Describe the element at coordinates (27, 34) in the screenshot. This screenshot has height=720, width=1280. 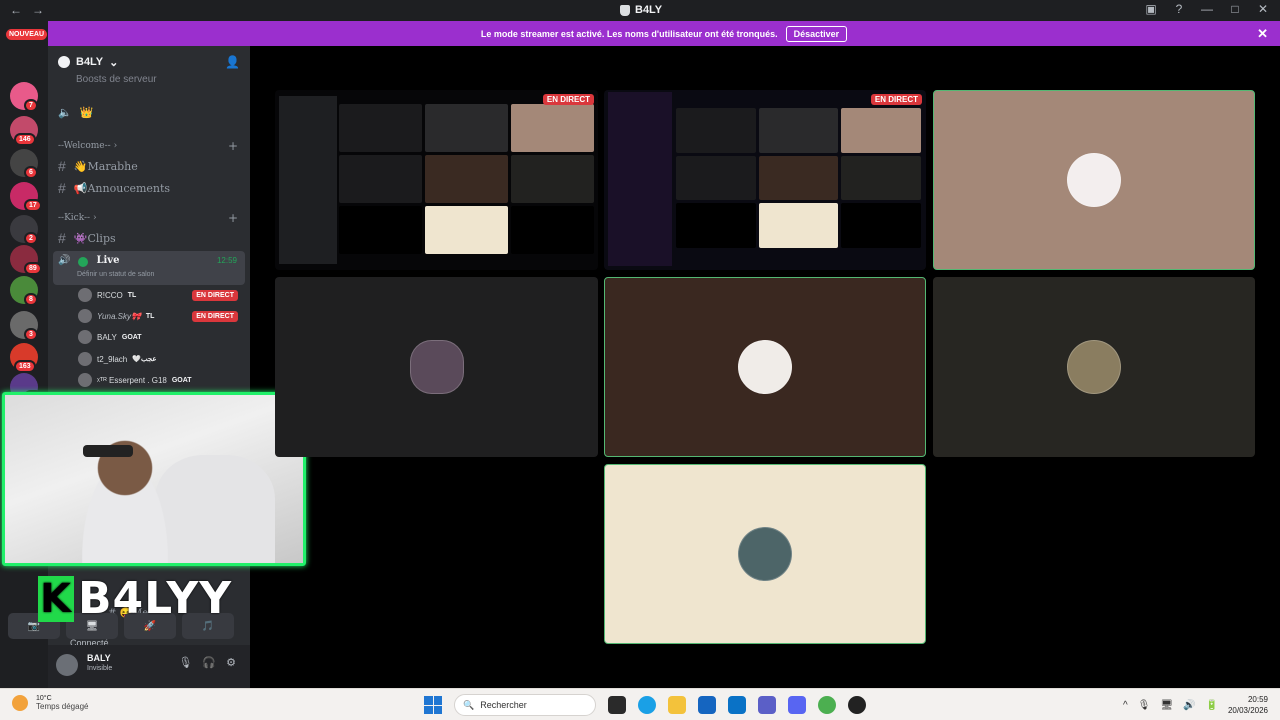
I see `new-badge: NOUVEAU` at that location.